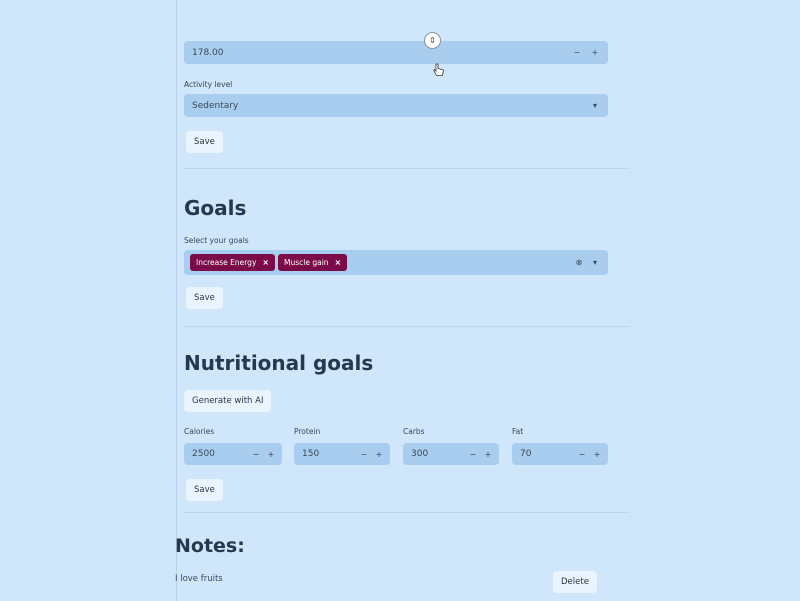  Describe the element at coordinates (396, 105) in the screenshot. I see `activity-level-select: Sedentary ▾` at that location.